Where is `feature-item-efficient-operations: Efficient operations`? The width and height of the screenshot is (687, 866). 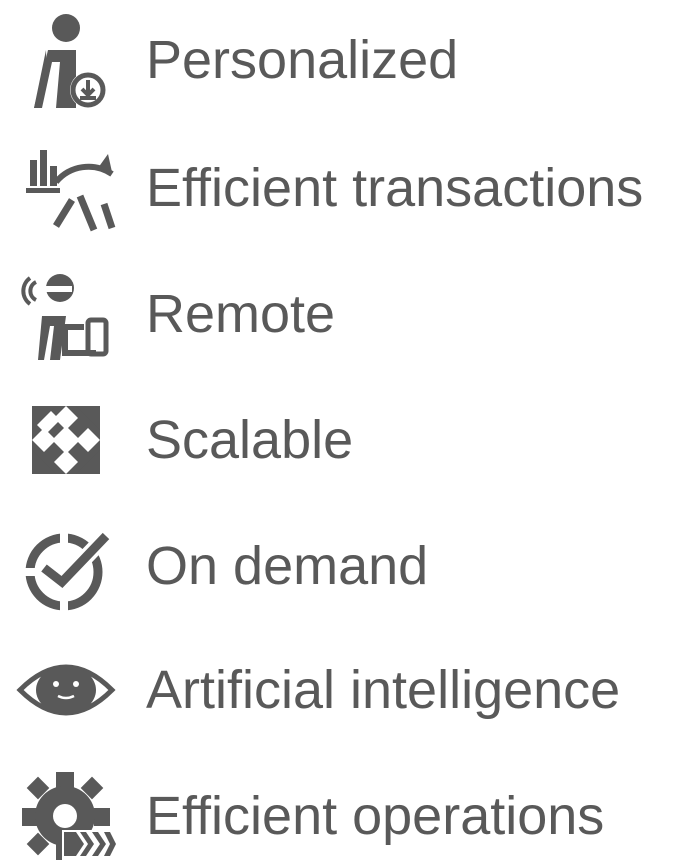 feature-item-efficient-operations: Efficient operations is located at coordinates (343, 816).